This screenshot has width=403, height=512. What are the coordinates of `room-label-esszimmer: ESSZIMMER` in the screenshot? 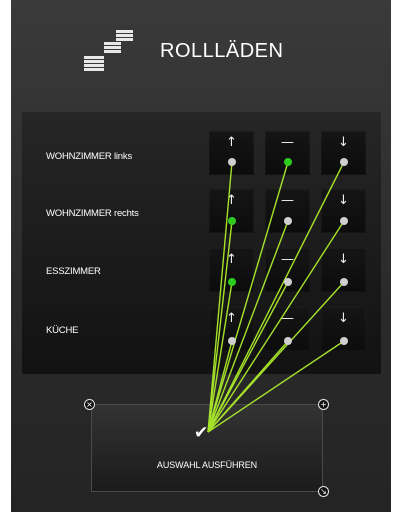 It's located at (73, 271).